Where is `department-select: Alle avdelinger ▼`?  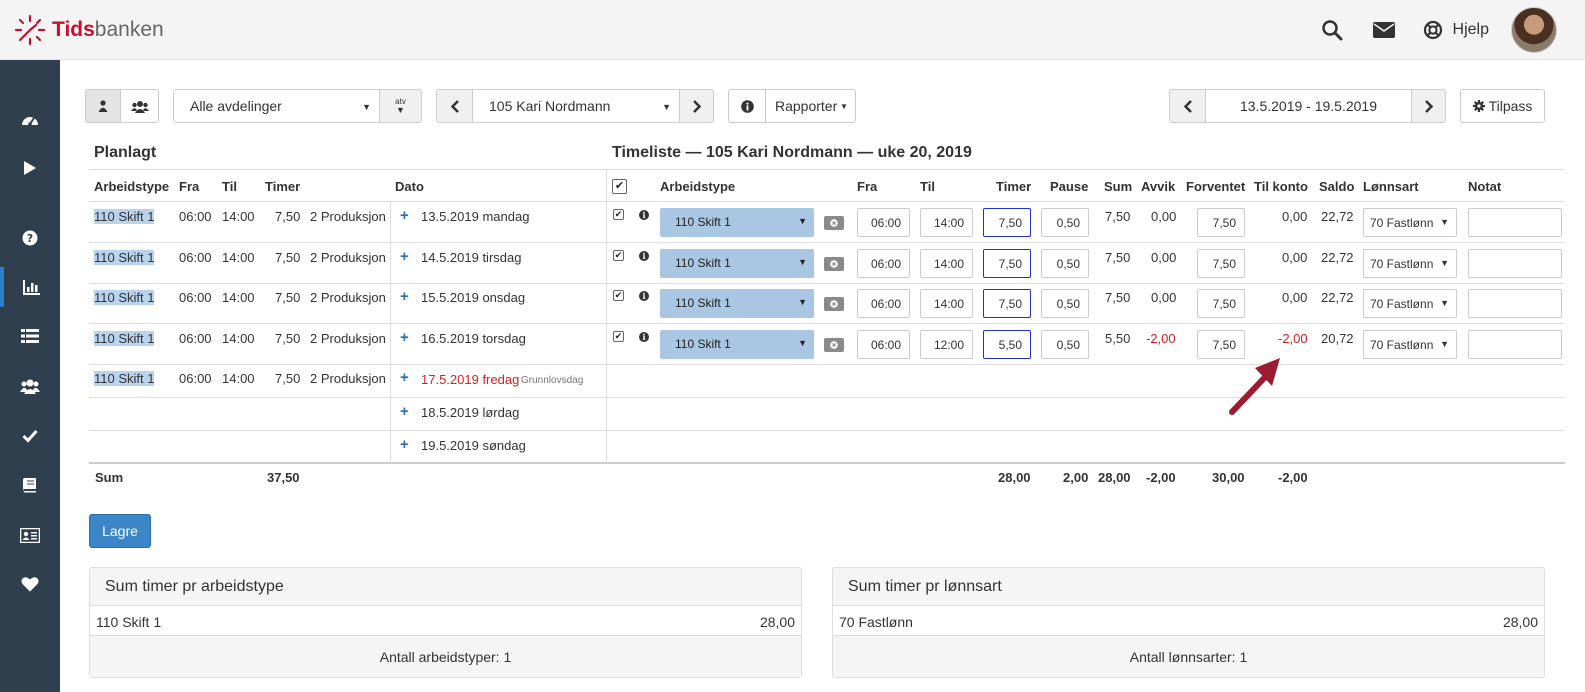
department-select: Alle avdelinger ▼ is located at coordinates (276, 106).